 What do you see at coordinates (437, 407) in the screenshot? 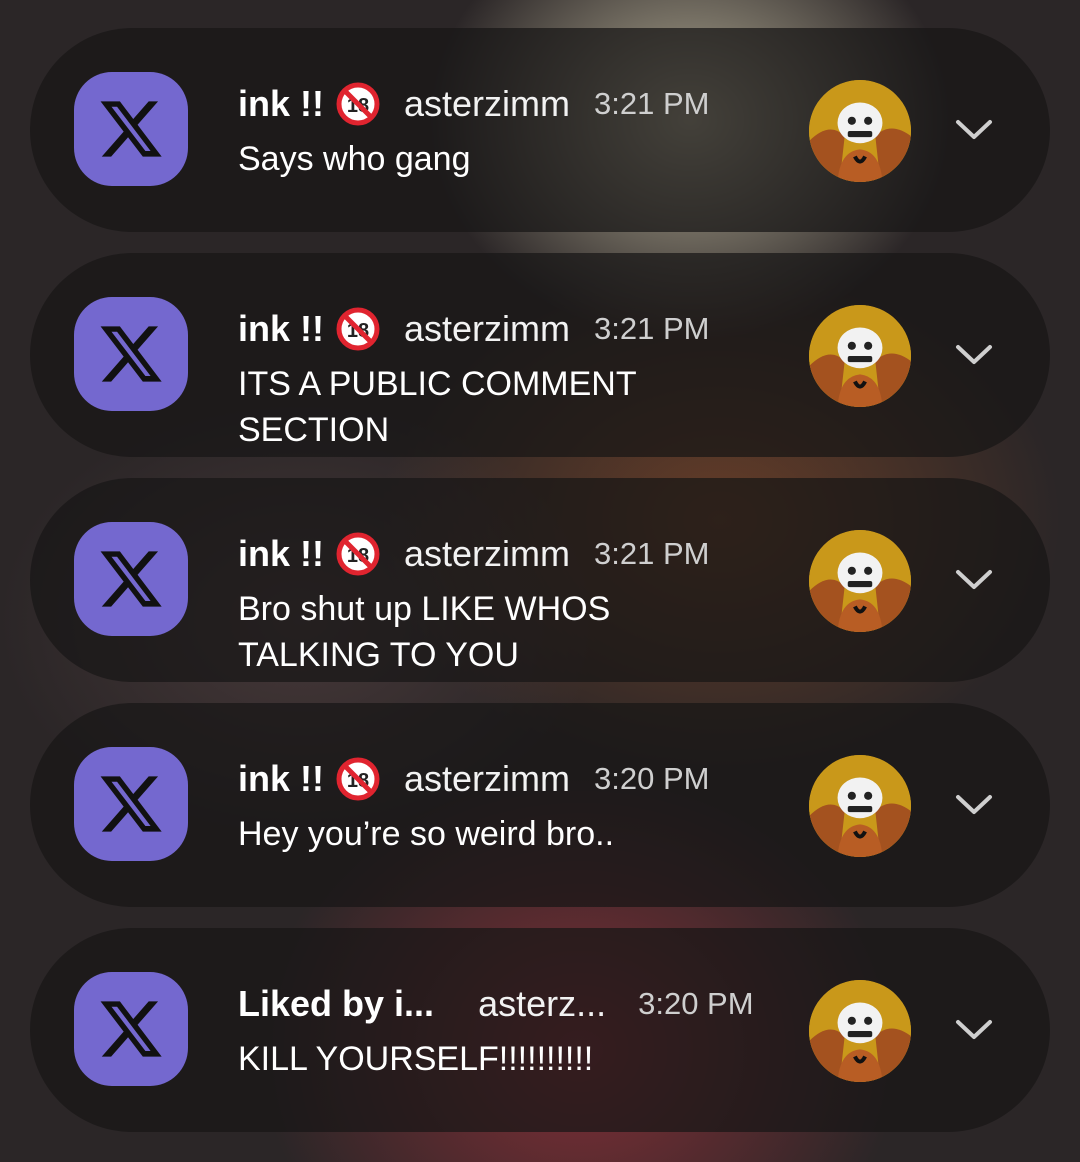
I see `message-text: ITS A PUBLIC COMMENT SECTION` at bounding box center [437, 407].